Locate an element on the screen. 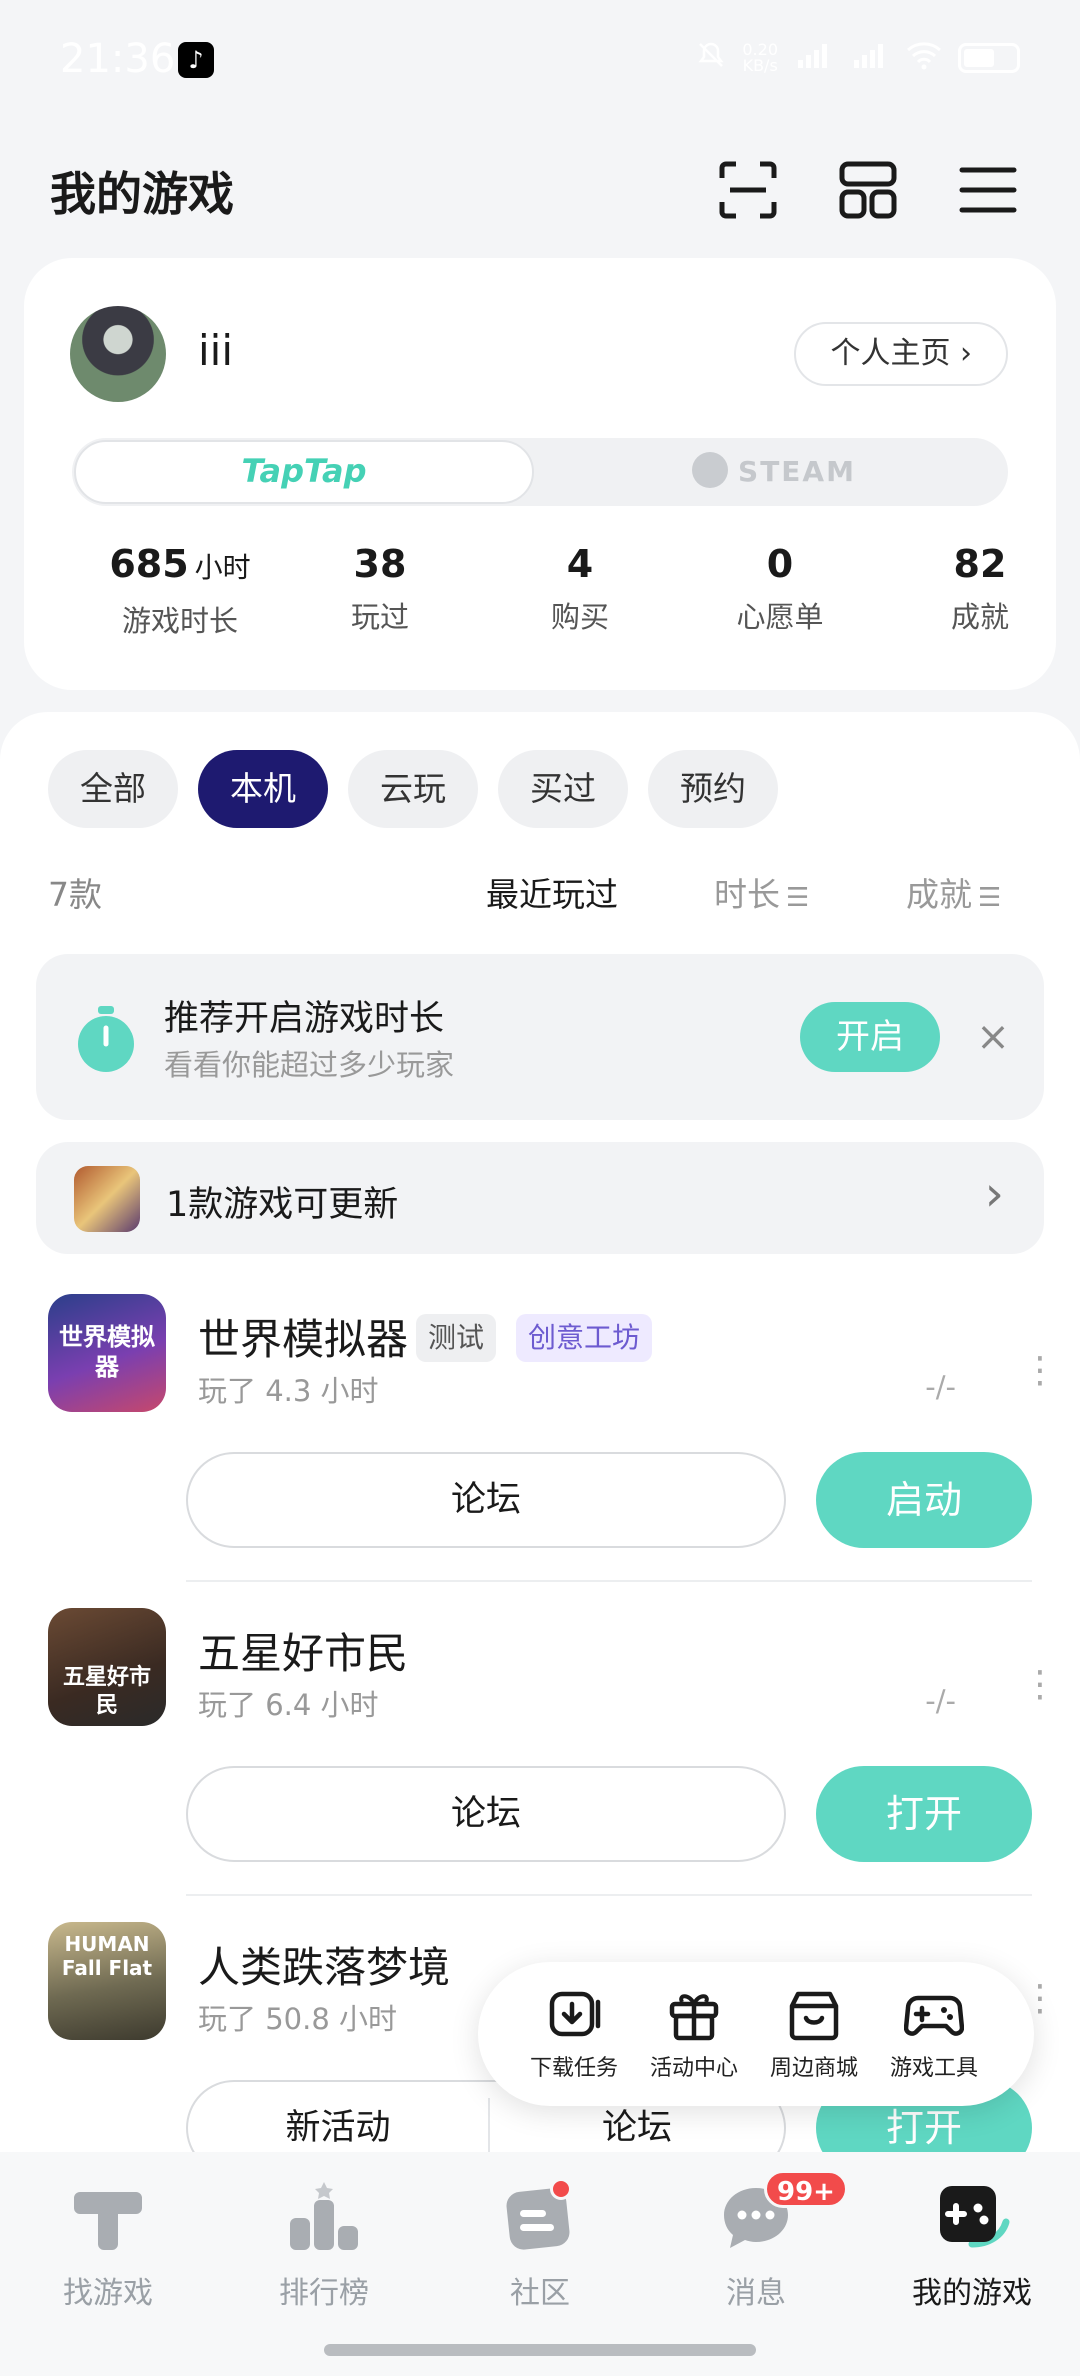 The image size is (1080, 2376). game-playtime: 玩了 4.3 小时 is located at coordinates (288, 1391).